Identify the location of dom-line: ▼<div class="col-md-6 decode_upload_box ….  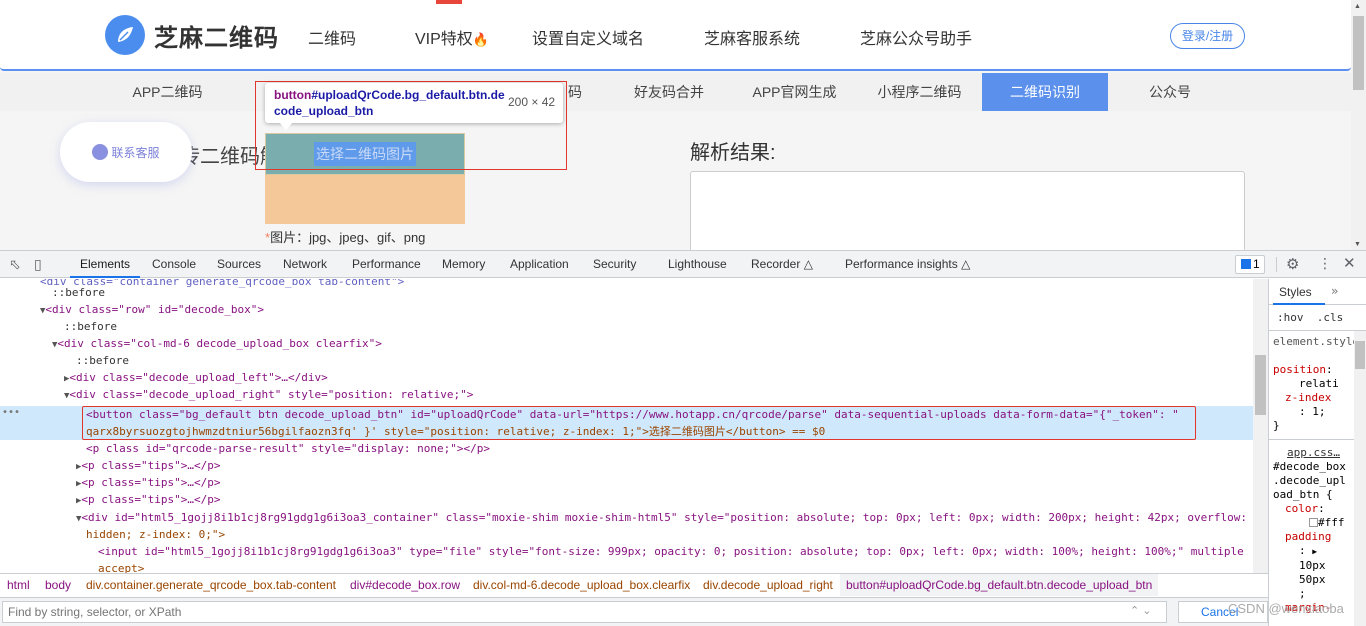
(217, 343).